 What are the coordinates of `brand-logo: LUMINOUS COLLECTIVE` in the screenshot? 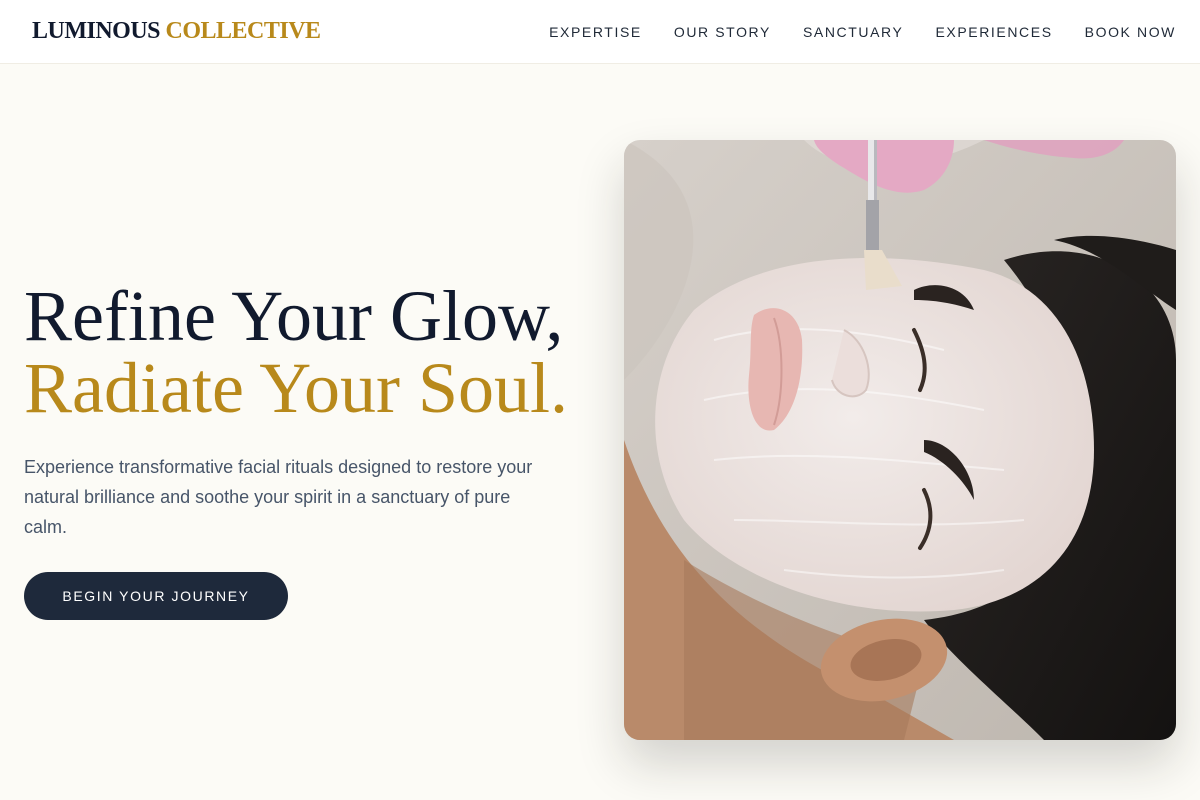 It's located at (176, 31).